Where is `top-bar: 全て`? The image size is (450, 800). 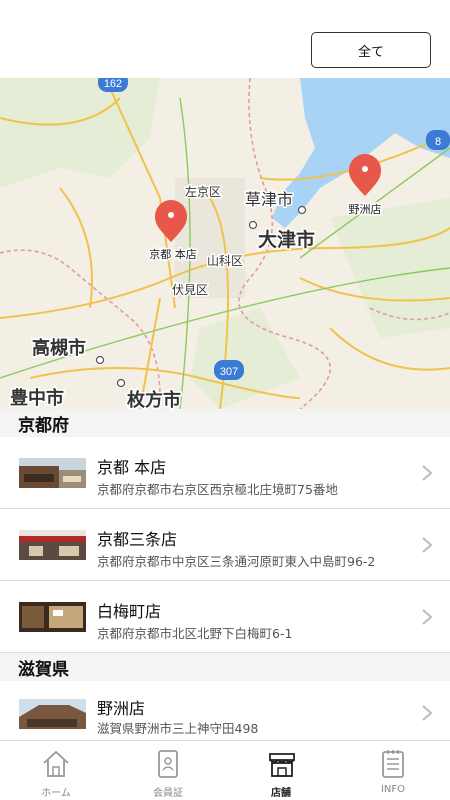 top-bar: 全て is located at coordinates (225, 39).